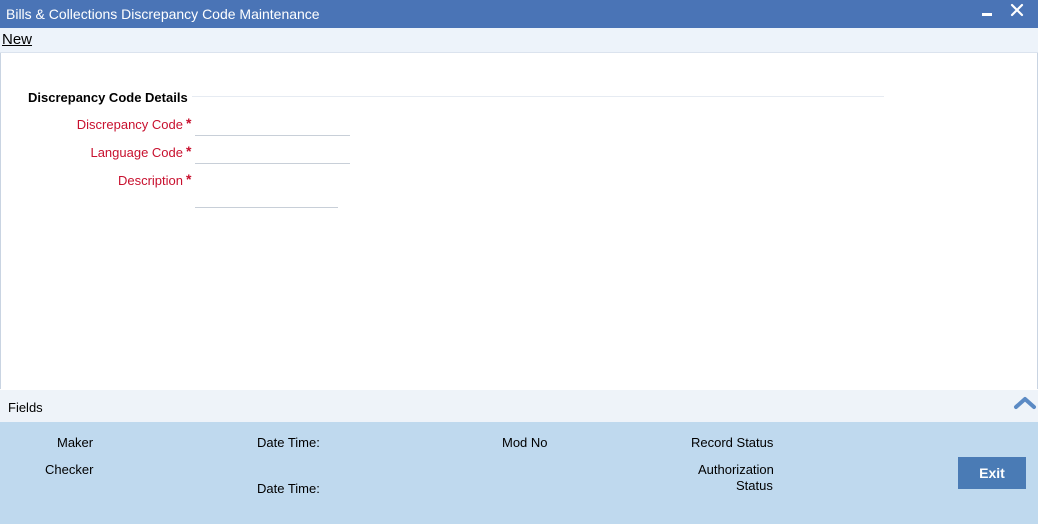 Image resolution: width=1038 pixels, height=524 pixels. Describe the element at coordinates (129, 124) in the screenshot. I see `discrepancy-code-label: Discrepancy Code` at that location.